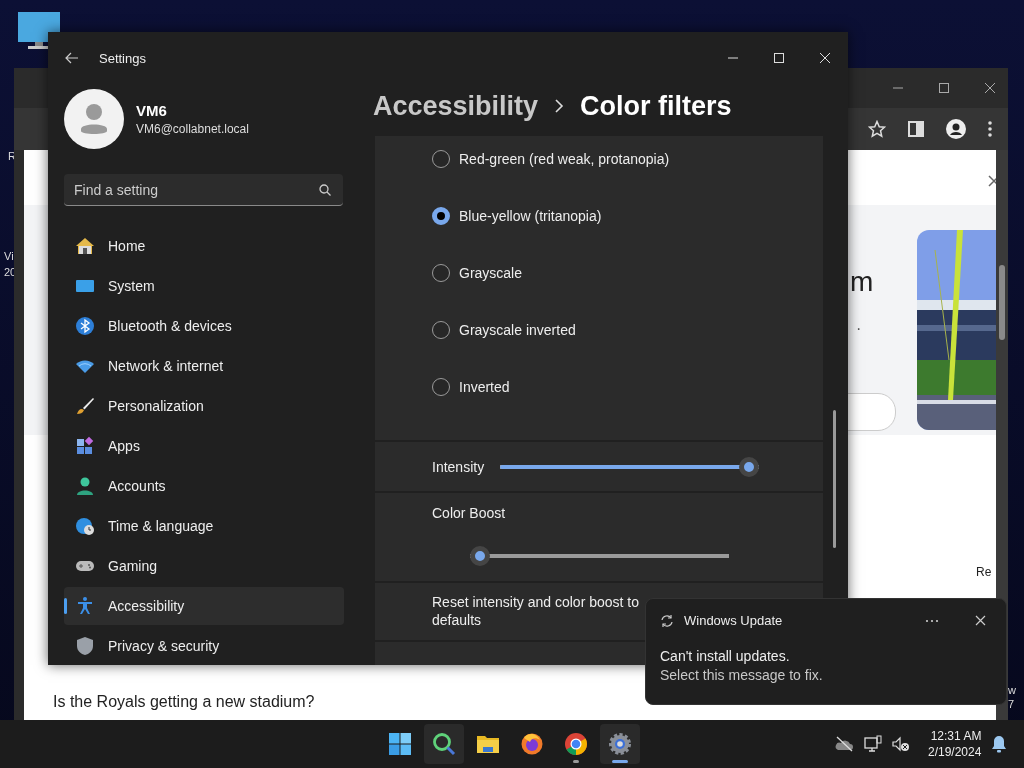 Image resolution: width=1024 pixels, height=768 pixels. Describe the element at coordinates (742, 675) in the screenshot. I see `notification-message: Select this message to fix.` at that location.